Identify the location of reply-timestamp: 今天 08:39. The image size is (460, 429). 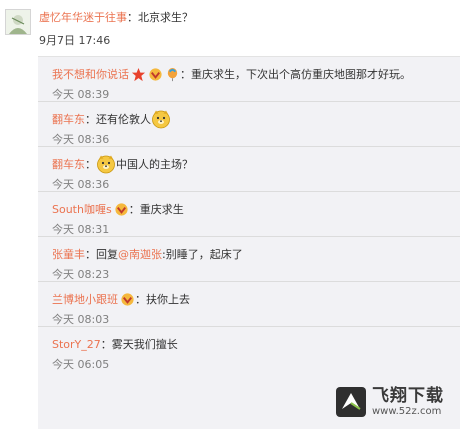
(81, 94).